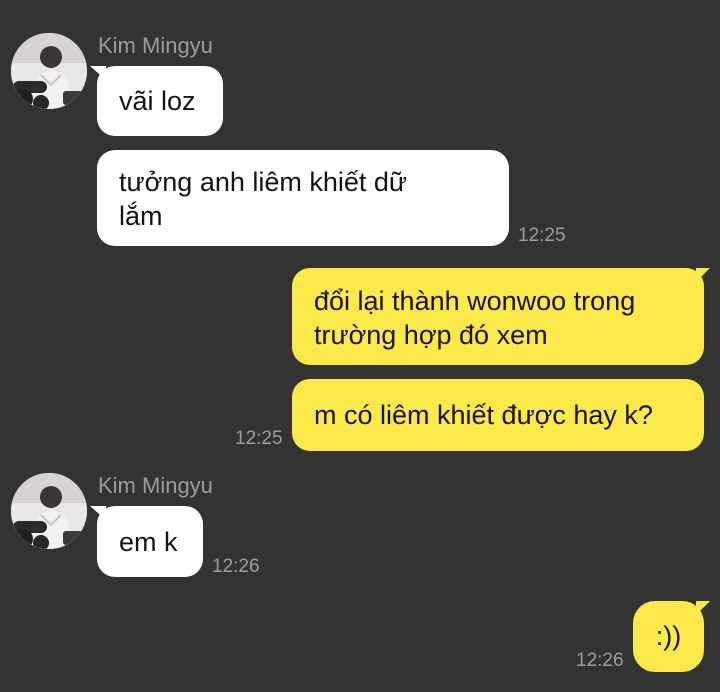 This screenshot has width=720, height=692. I want to click on message-bubble: m có liêm khiết được hay k?, so click(498, 415).